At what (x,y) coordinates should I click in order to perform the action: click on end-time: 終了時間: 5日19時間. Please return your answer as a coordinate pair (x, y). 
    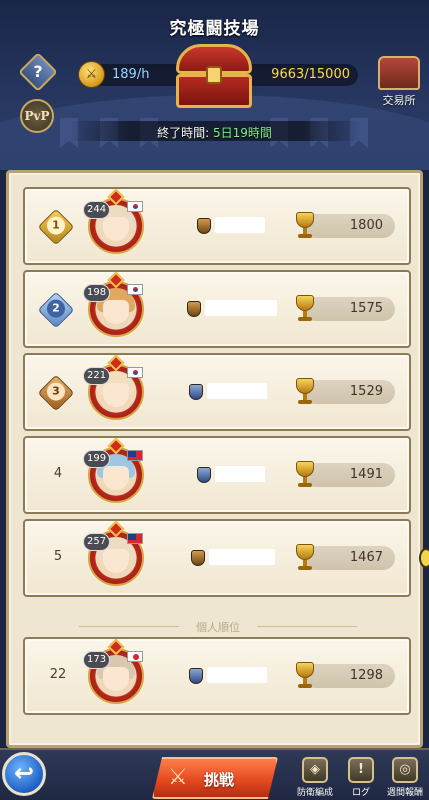
    Looking at the image, I should click on (214, 132).